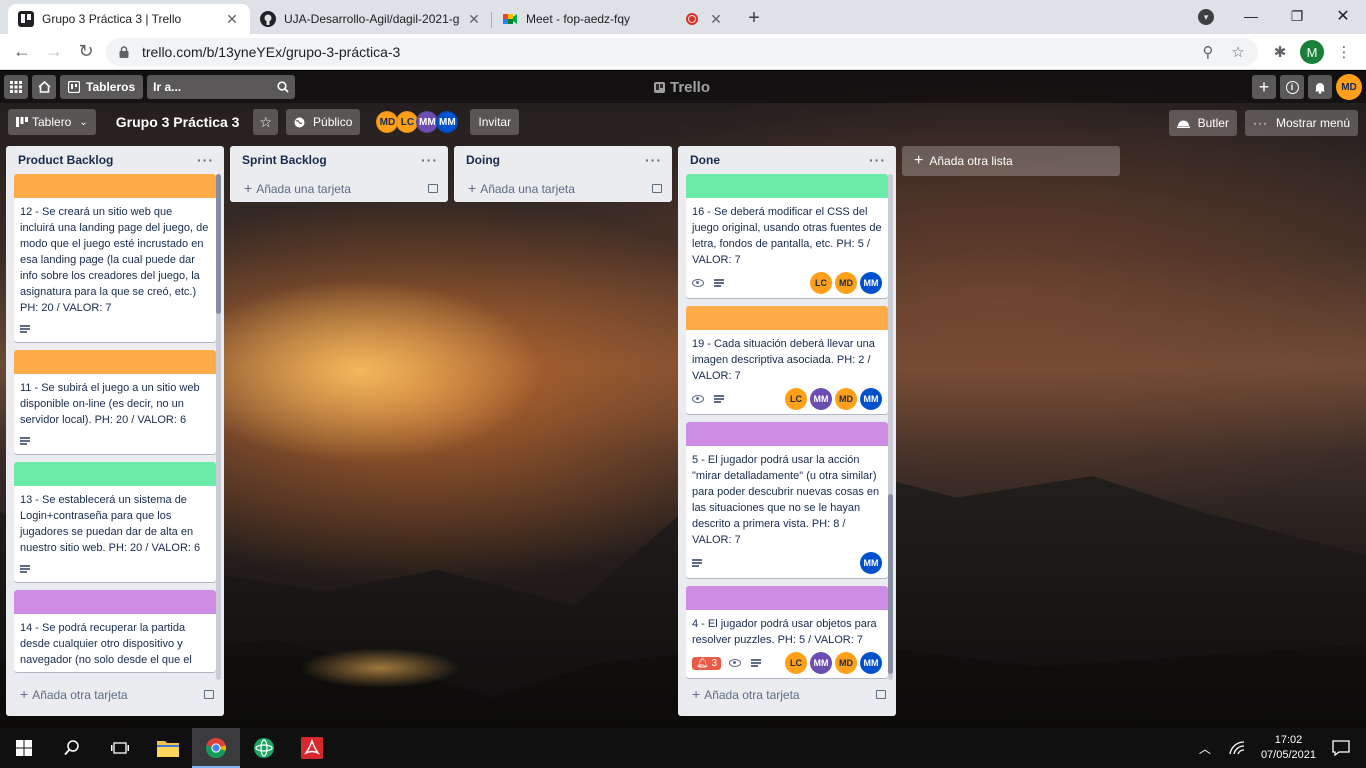  What do you see at coordinates (1301, 123) in the screenshot?
I see `show-menu-button: ··· Mostrar menú` at bounding box center [1301, 123].